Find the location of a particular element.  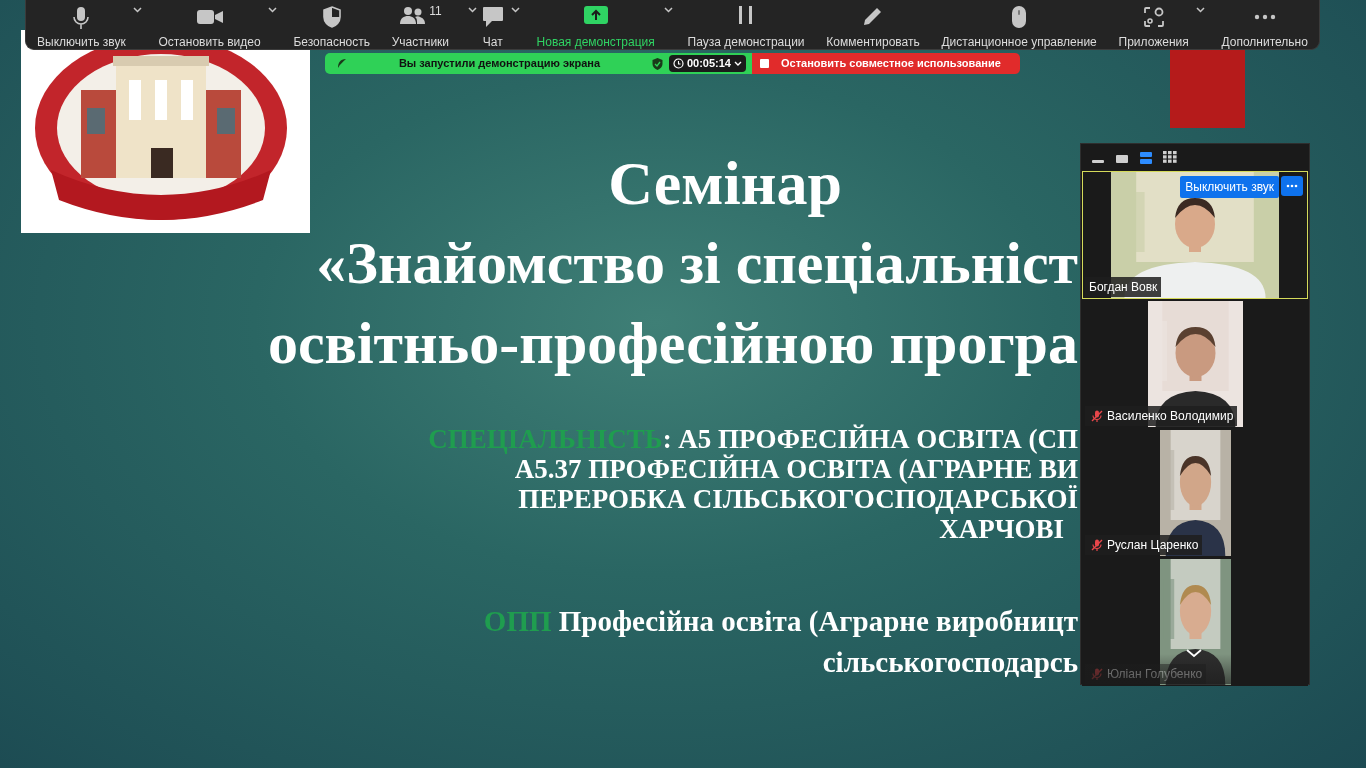

toolbar-button: Дополнительно is located at coordinates (1264, 24).